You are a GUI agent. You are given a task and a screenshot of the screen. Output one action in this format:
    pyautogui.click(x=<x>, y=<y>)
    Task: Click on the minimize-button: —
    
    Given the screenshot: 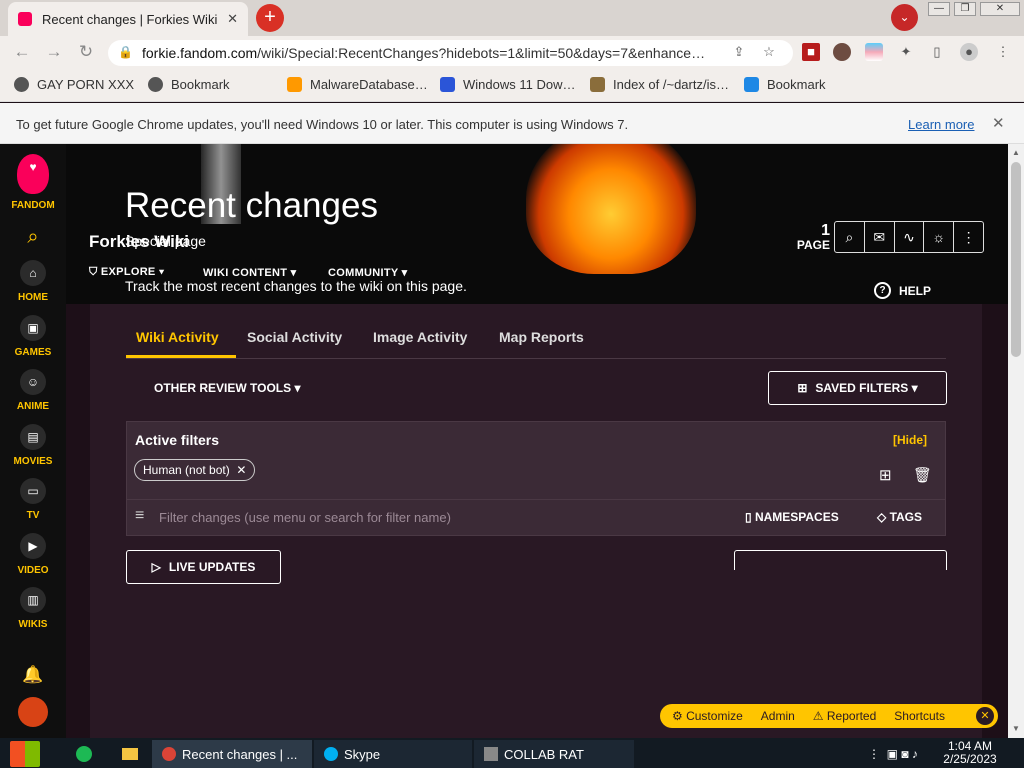 What is the action you would take?
    pyautogui.click(x=939, y=9)
    